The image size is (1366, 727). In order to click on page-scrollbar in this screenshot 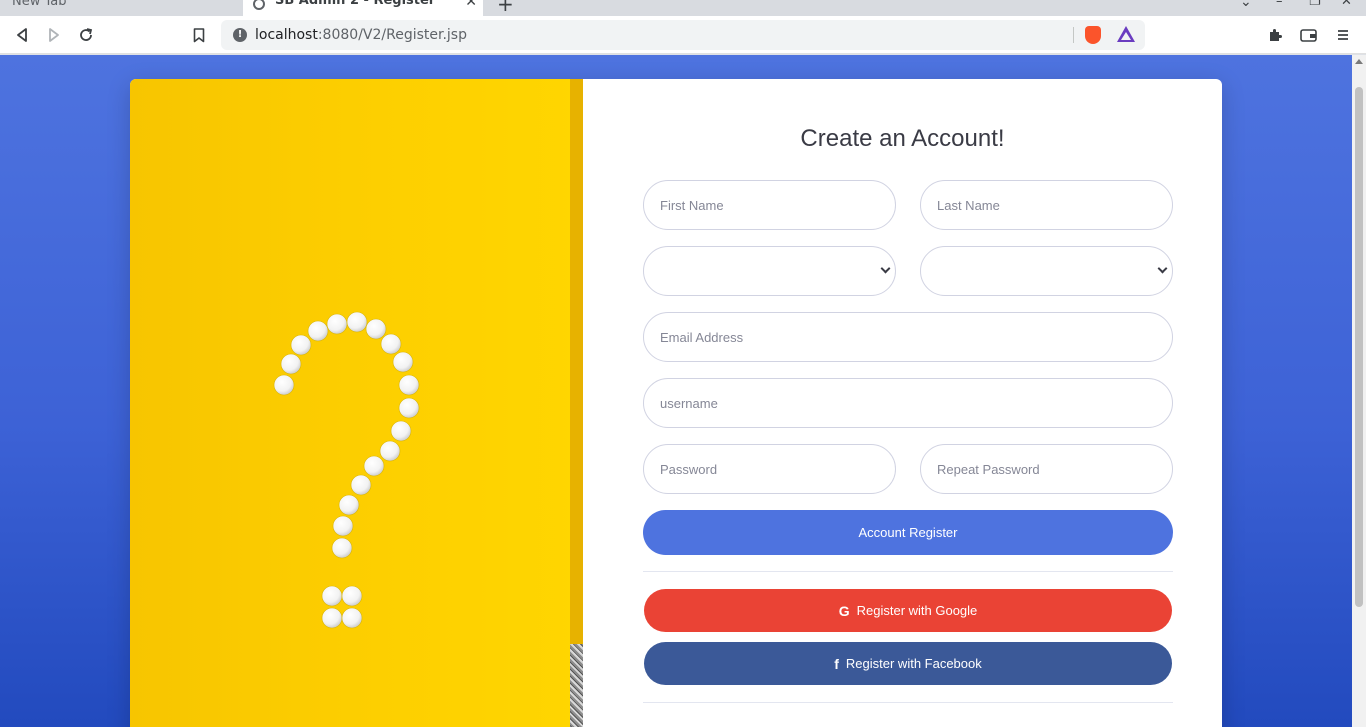, I will do `click(1359, 391)`.